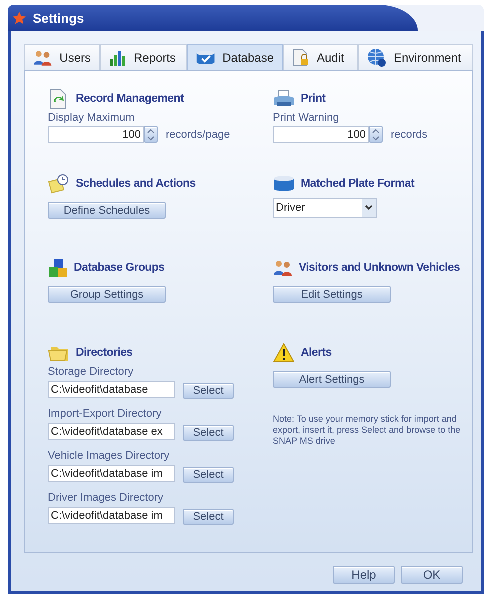 The image size is (489, 594). What do you see at coordinates (58, 18) in the screenshot?
I see `window-title: Settings` at bounding box center [58, 18].